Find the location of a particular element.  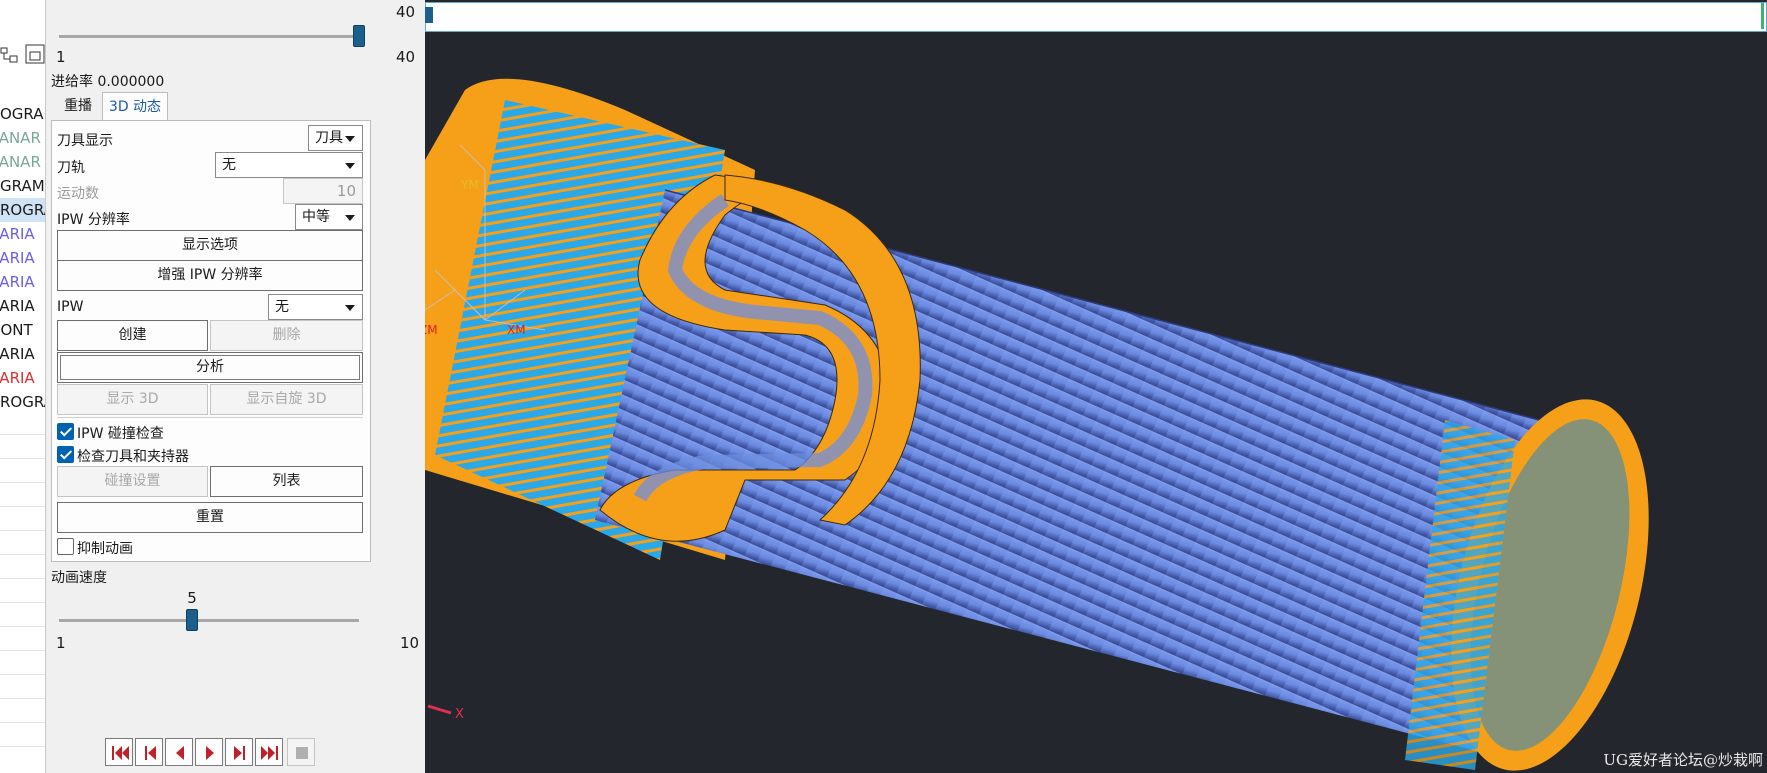

create-button: 创建 is located at coordinates (132, 335).